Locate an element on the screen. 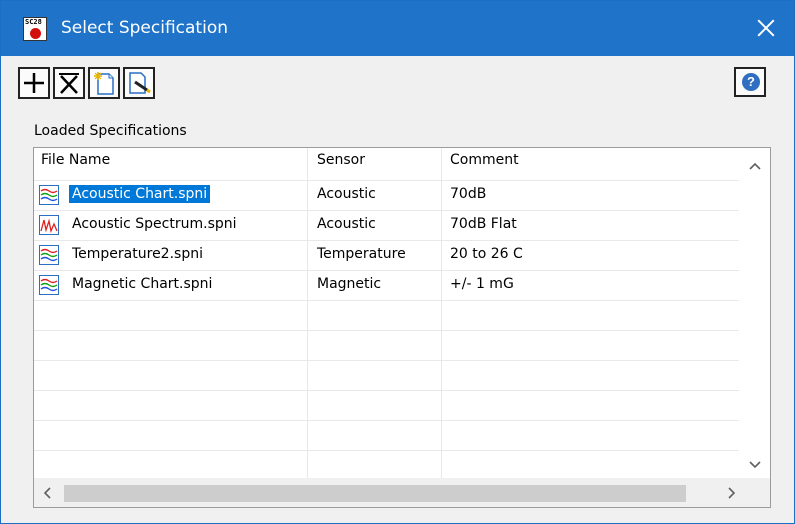 The image size is (795, 524). app-icon-text: SC28 is located at coordinates (33, 22).